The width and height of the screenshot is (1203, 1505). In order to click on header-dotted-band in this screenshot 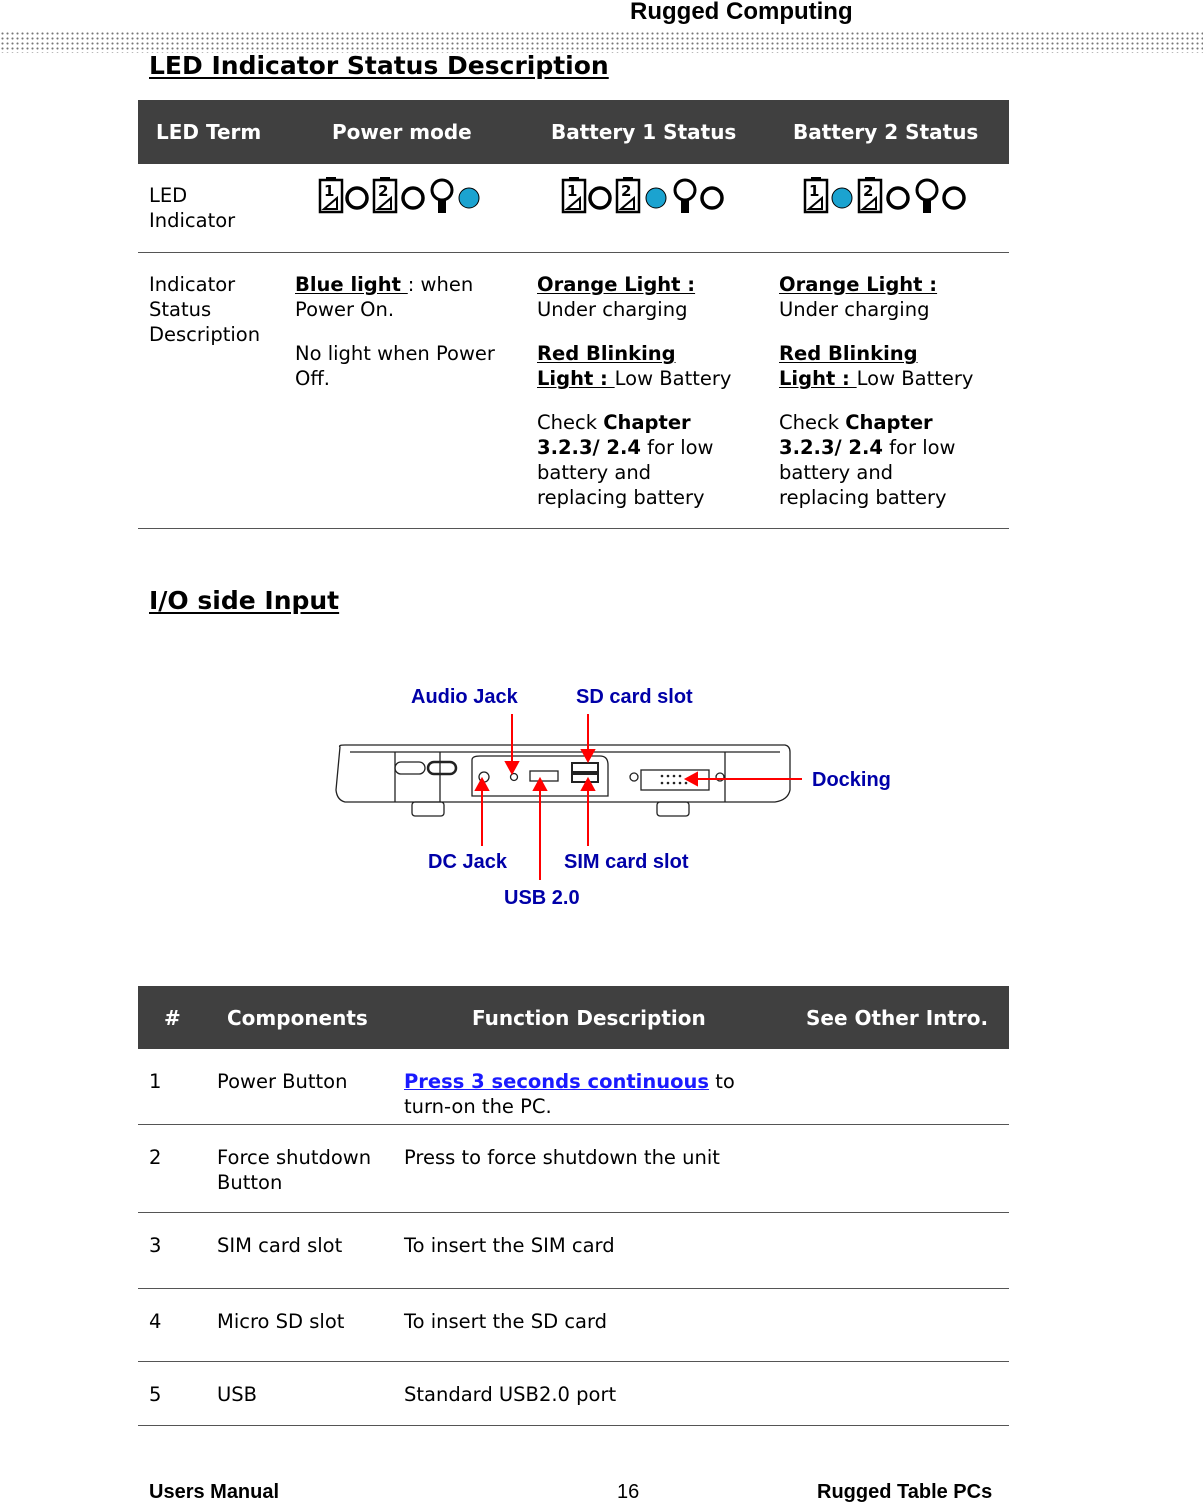, I will do `click(601, 42)`.